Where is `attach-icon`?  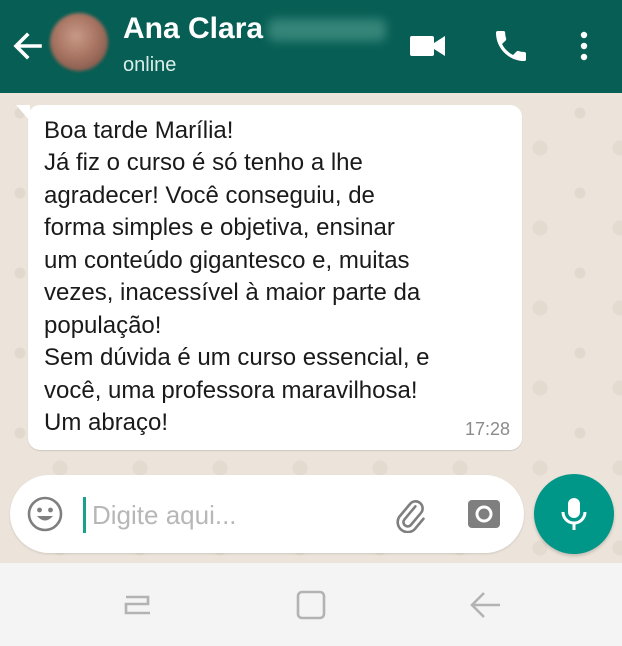
attach-icon is located at coordinates (410, 517).